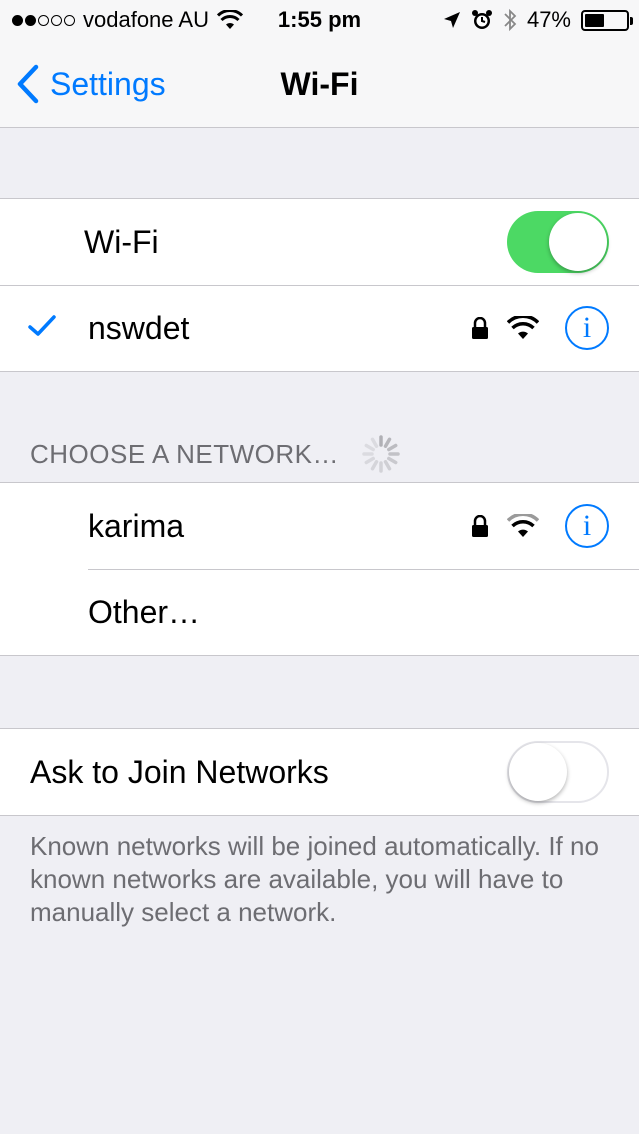  Describe the element at coordinates (319, 84) in the screenshot. I see `navigation-bar: Settings Wi-Fi` at that location.